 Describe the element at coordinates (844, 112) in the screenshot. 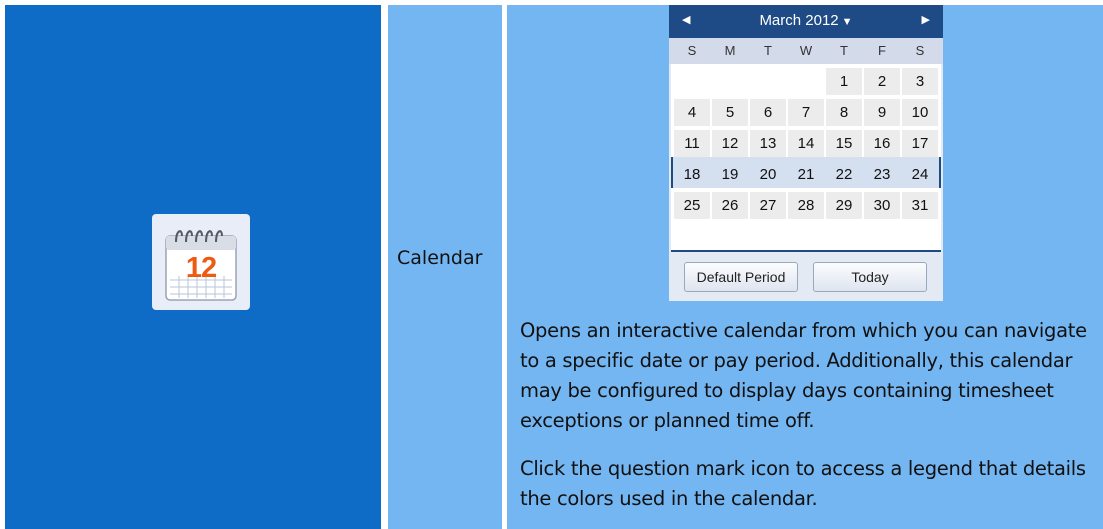

I see `calendar-day: 8` at that location.